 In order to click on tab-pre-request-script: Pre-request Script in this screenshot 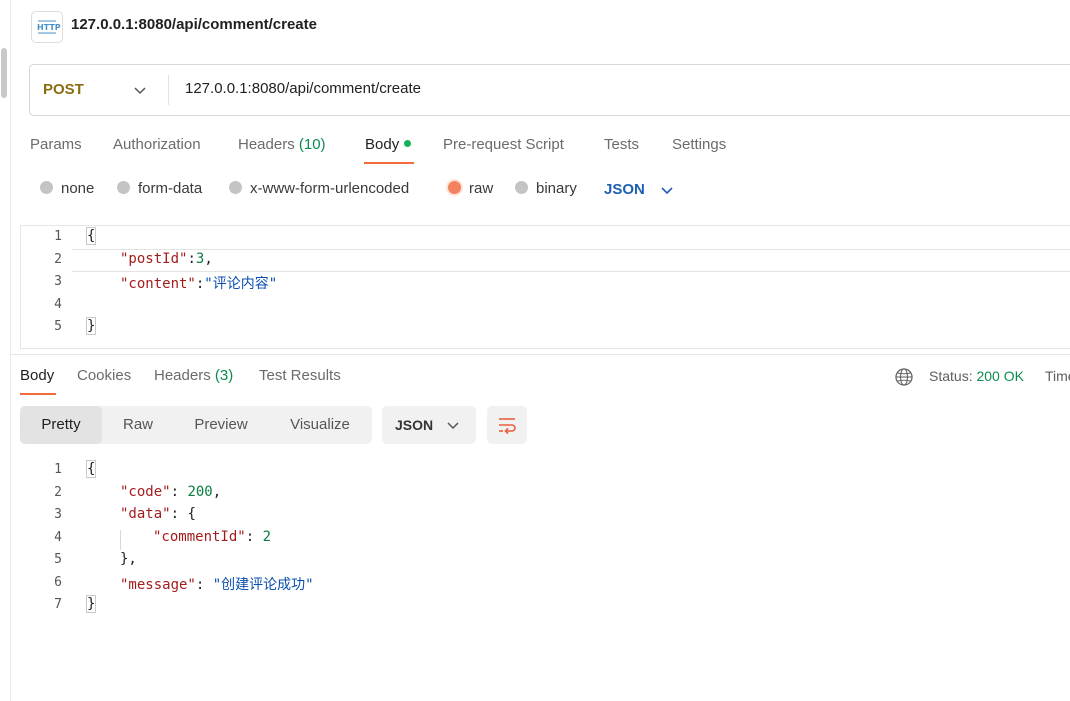, I will do `click(503, 144)`.